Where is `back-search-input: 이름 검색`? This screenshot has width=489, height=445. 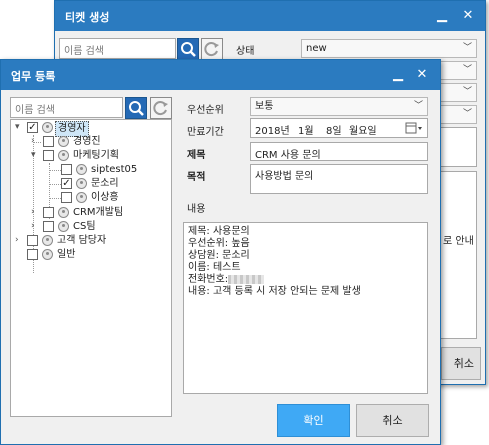
back-search-input: 이름 검색 is located at coordinates (117, 48).